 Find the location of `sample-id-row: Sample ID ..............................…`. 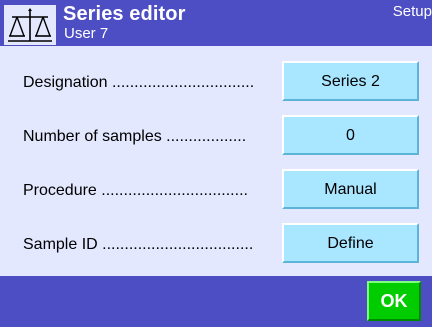

sample-id-row: Sample ID ..............................… is located at coordinates (216, 246).